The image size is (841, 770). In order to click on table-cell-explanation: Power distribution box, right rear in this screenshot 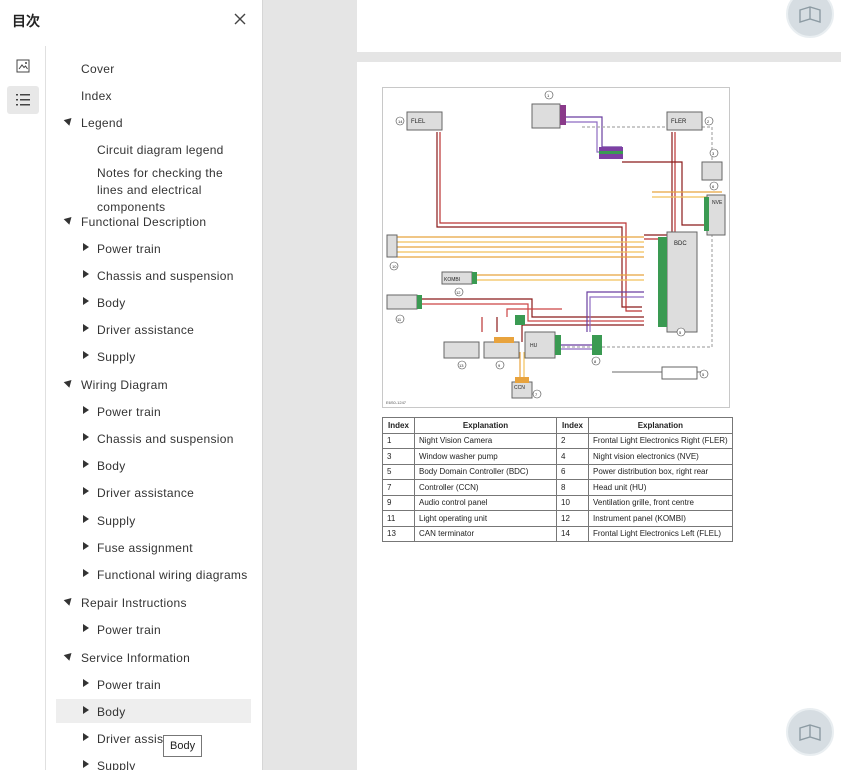, I will do `click(660, 471)`.